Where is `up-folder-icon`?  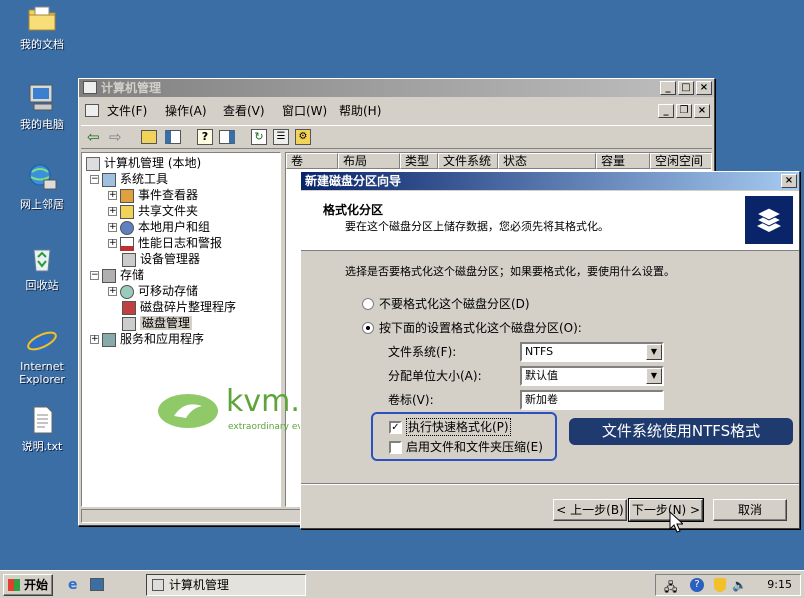
up-folder-icon is located at coordinates (149, 137).